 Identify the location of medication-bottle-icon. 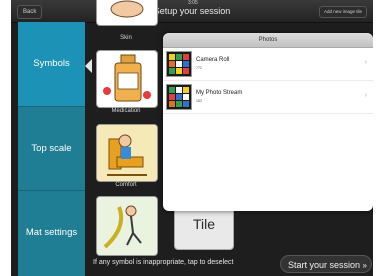
(127, 78).